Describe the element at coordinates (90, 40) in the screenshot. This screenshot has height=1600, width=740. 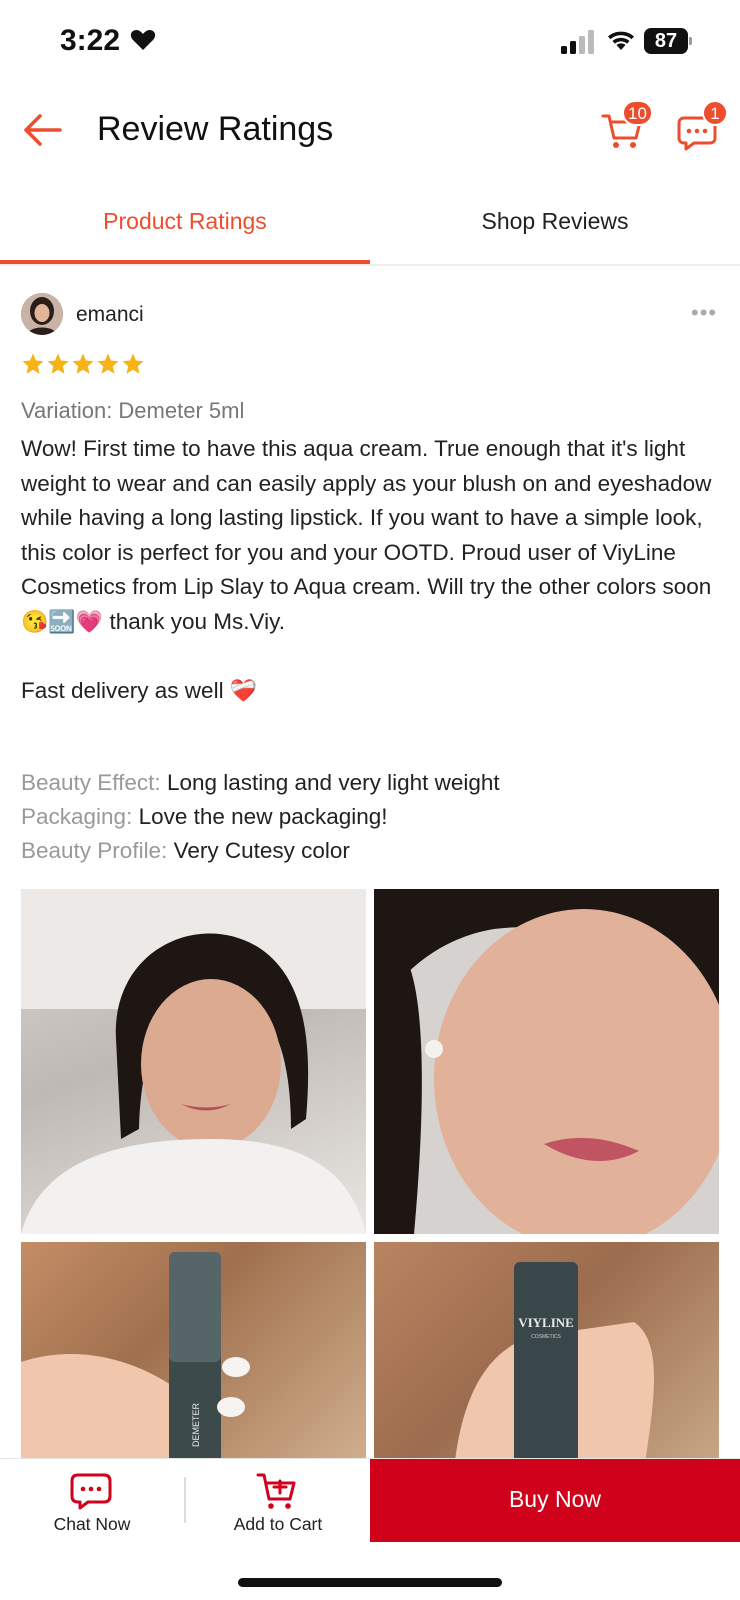
I see `status-time: 3:22` at that location.